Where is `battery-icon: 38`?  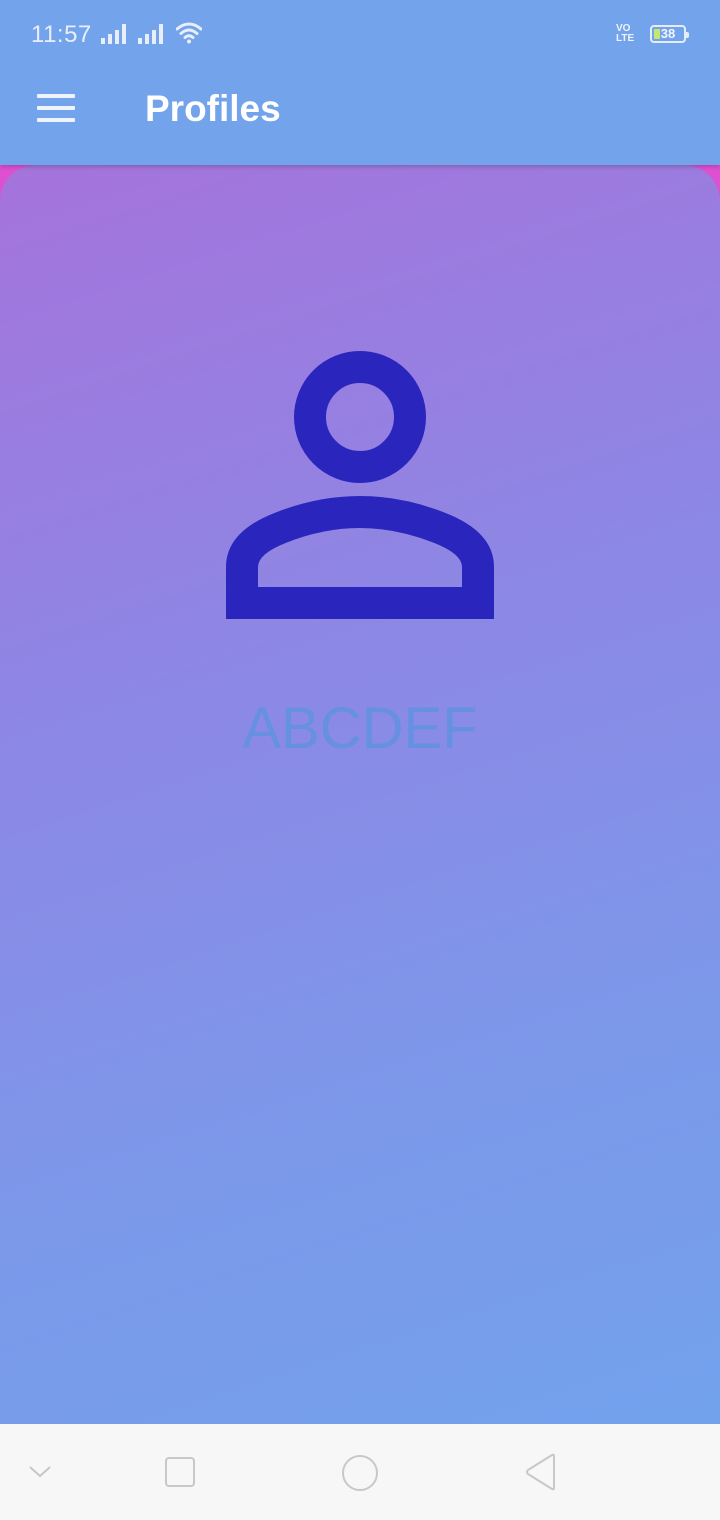 battery-icon: 38 is located at coordinates (669, 34).